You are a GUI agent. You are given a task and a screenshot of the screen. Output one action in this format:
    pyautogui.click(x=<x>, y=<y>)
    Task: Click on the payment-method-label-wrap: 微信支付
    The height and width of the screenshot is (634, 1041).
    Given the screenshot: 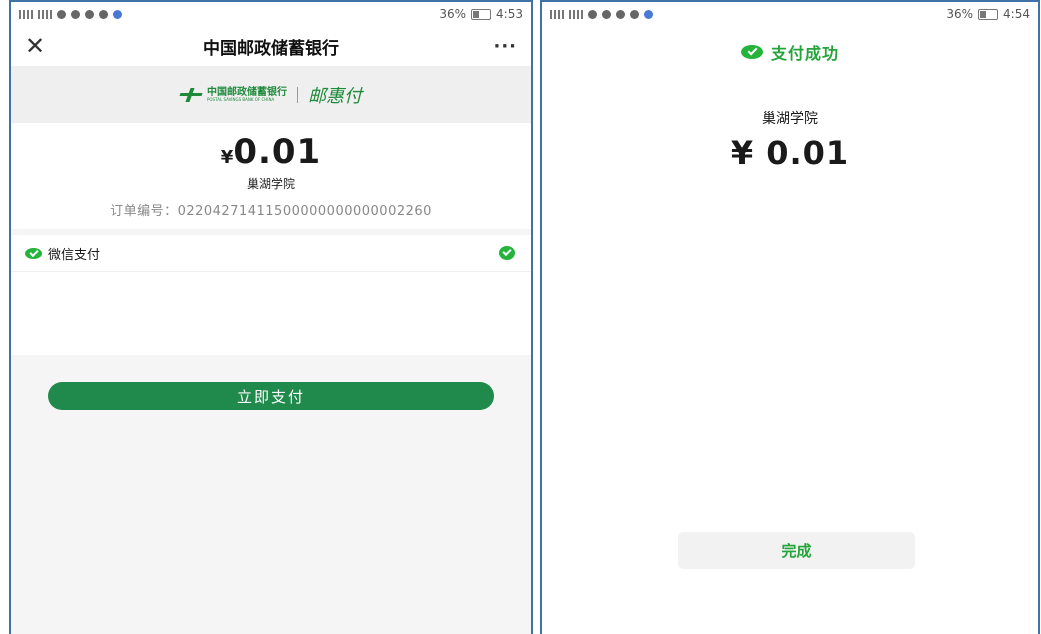 What is the action you would take?
    pyautogui.click(x=62, y=253)
    